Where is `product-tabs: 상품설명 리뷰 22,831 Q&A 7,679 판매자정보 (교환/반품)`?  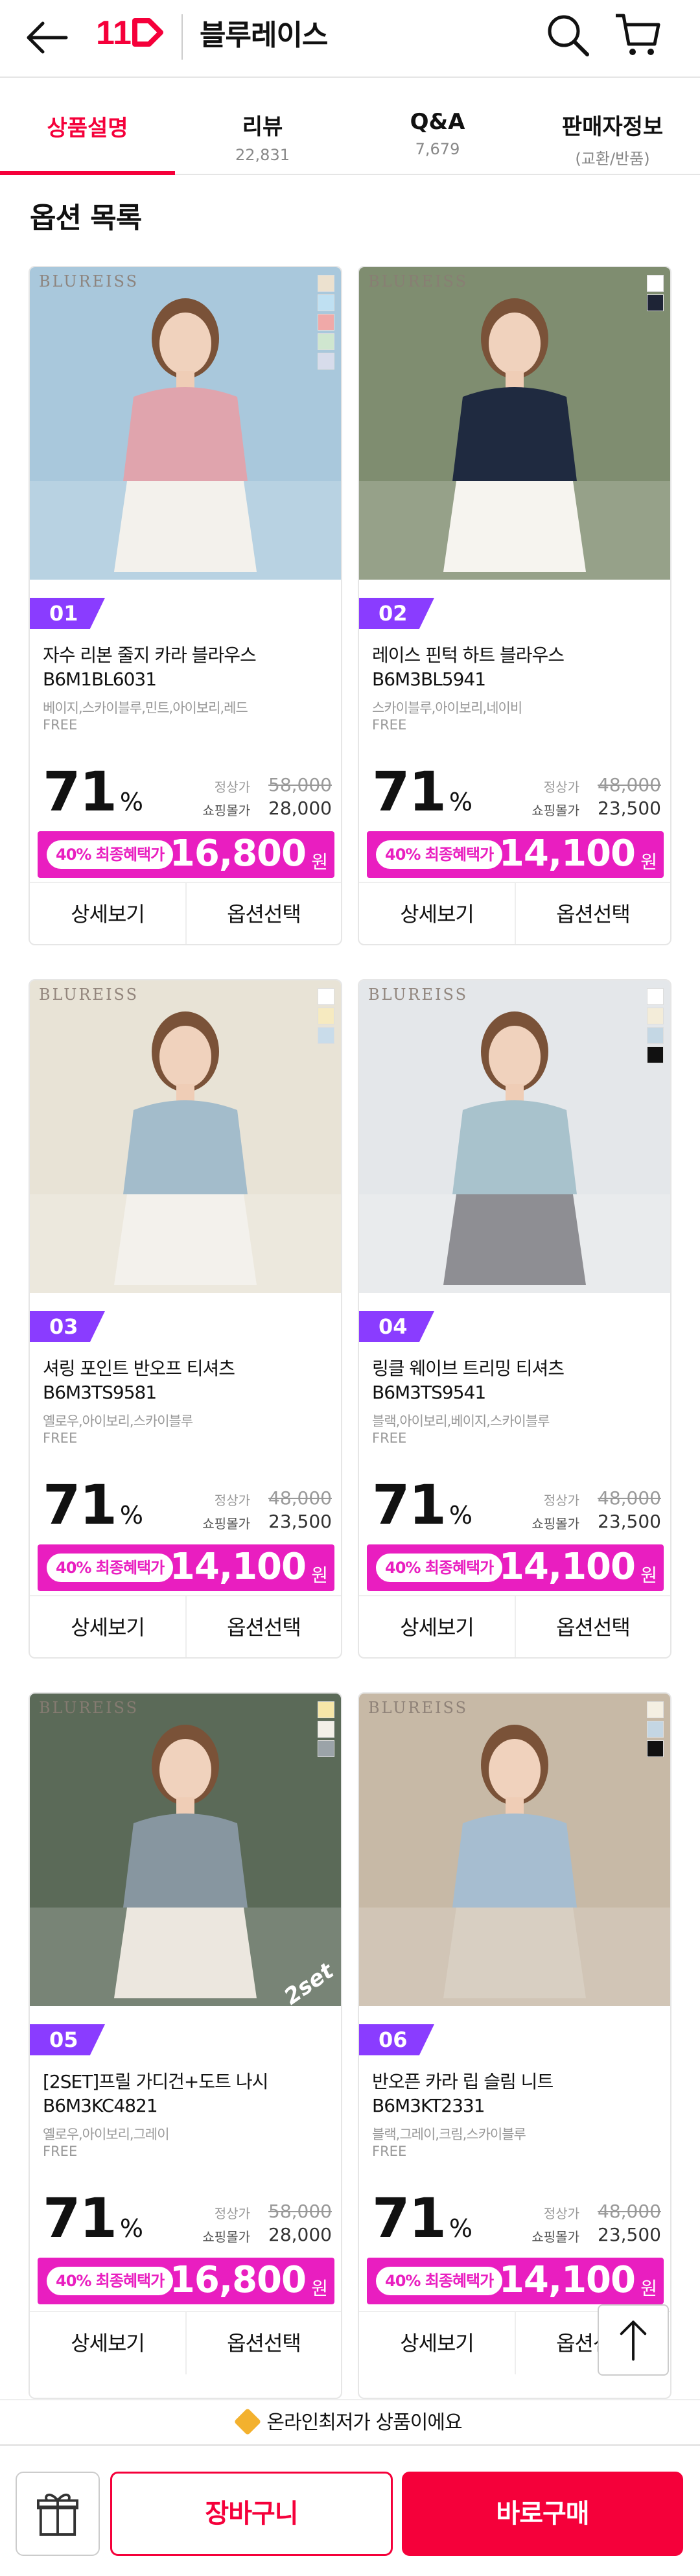 product-tabs: 상품설명 리뷰 22,831 Q&A 7,679 판매자정보 (교환/반품) is located at coordinates (350, 126).